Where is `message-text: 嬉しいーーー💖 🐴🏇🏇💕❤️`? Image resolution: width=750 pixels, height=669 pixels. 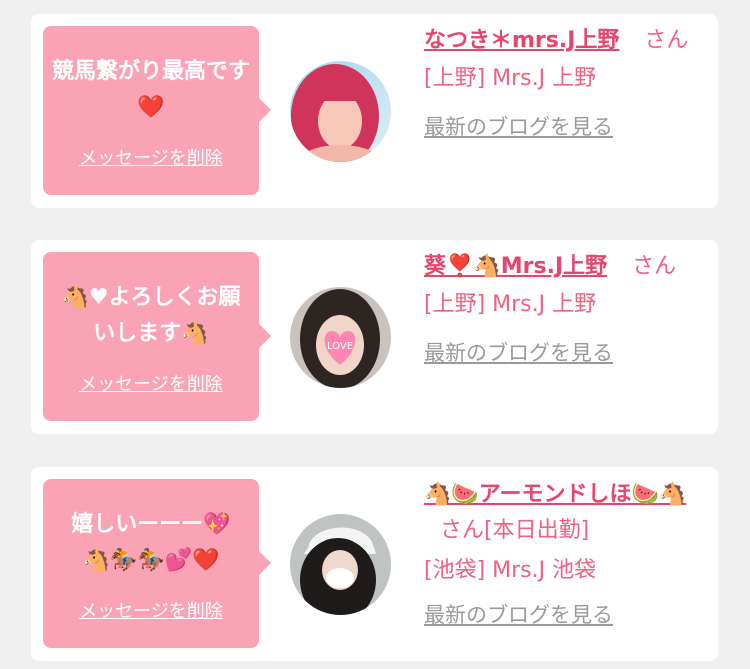 message-text: 嬉しいーーー💖 🐴🏇🏇💕❤️ is located at coordinates (151, 542).